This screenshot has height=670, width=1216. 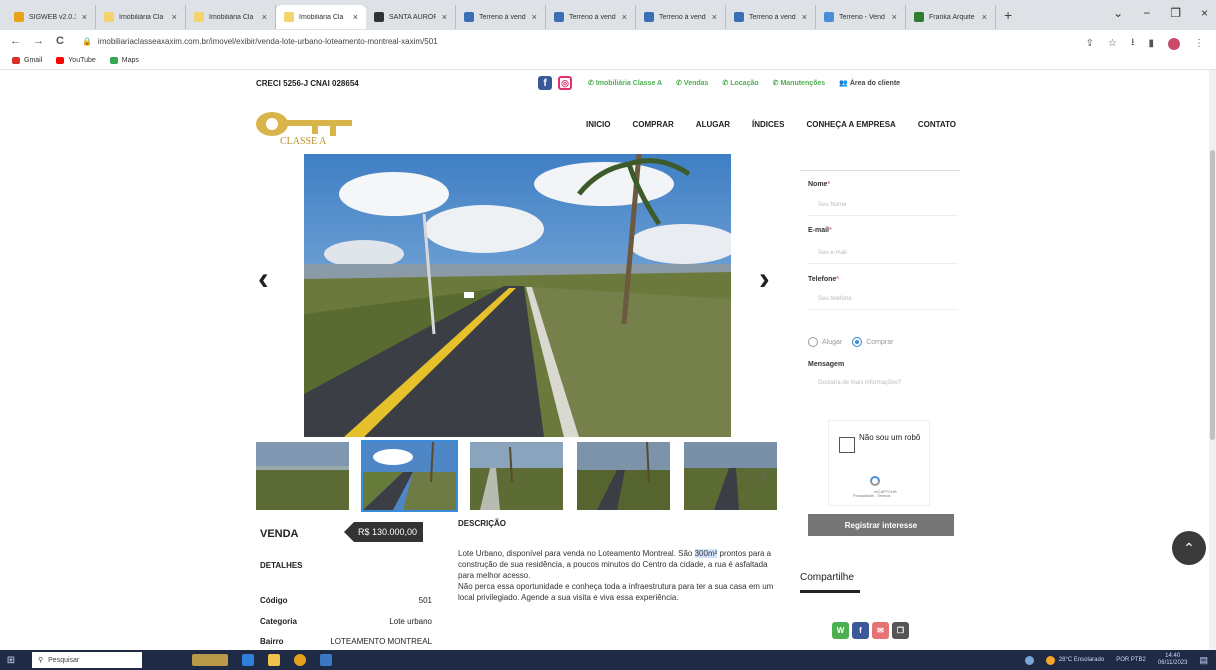 I want to click on required-mark: *, so click(x=829, y=184).